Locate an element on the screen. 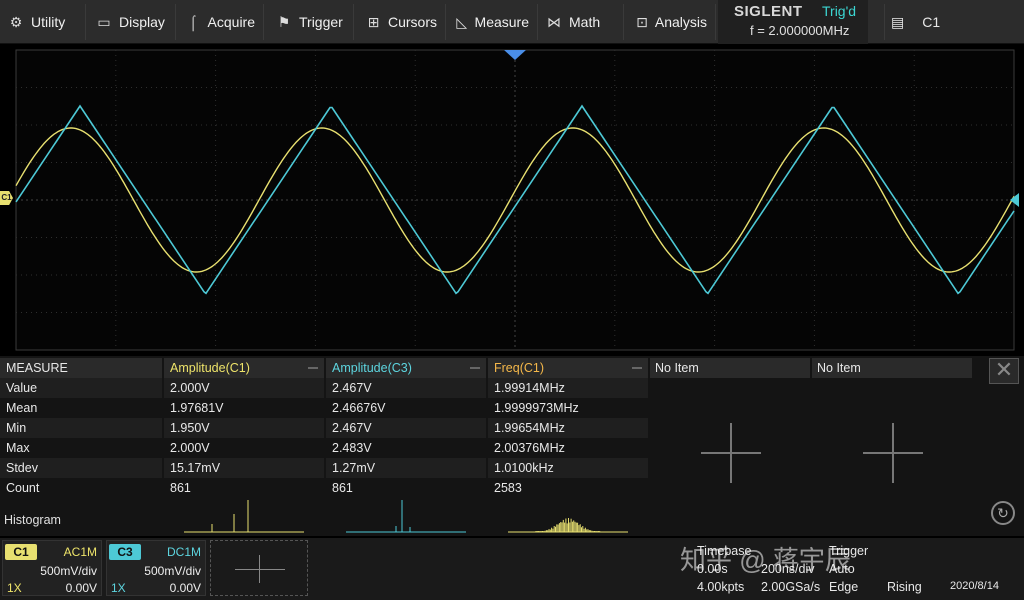 This screenshot has height=600, width=1024. offset: 0.00V is located at coordinates (185, 588).